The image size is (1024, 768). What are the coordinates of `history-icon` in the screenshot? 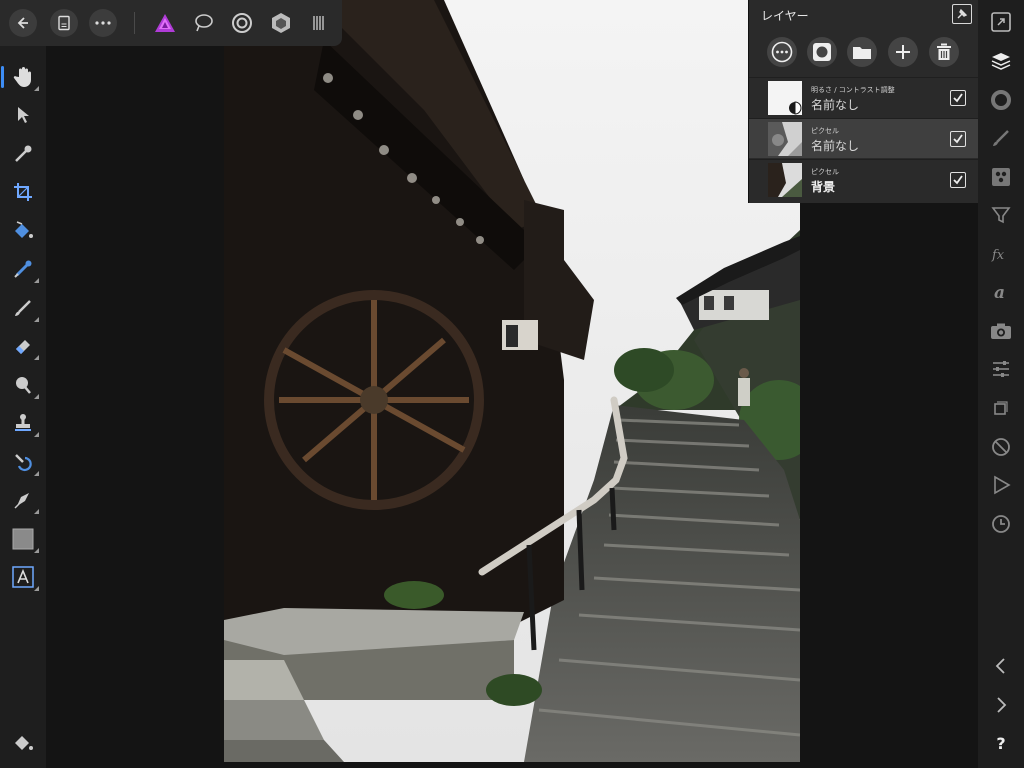 It's located at (1001, 524).